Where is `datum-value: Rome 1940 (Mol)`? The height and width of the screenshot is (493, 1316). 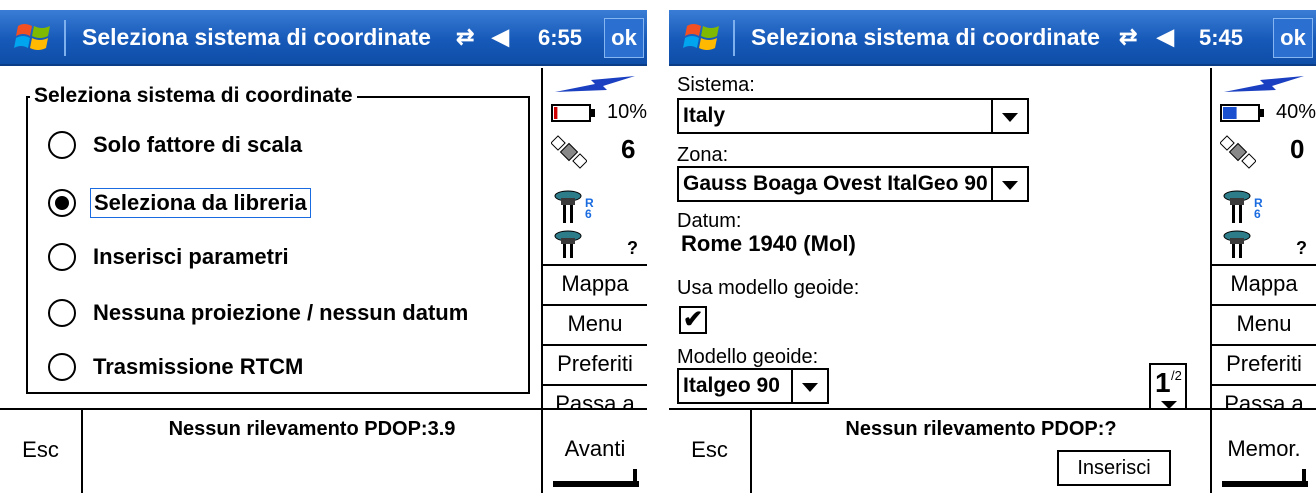 datum-value: Rome 1940 (Mol) is located at coordinates (768, 243).